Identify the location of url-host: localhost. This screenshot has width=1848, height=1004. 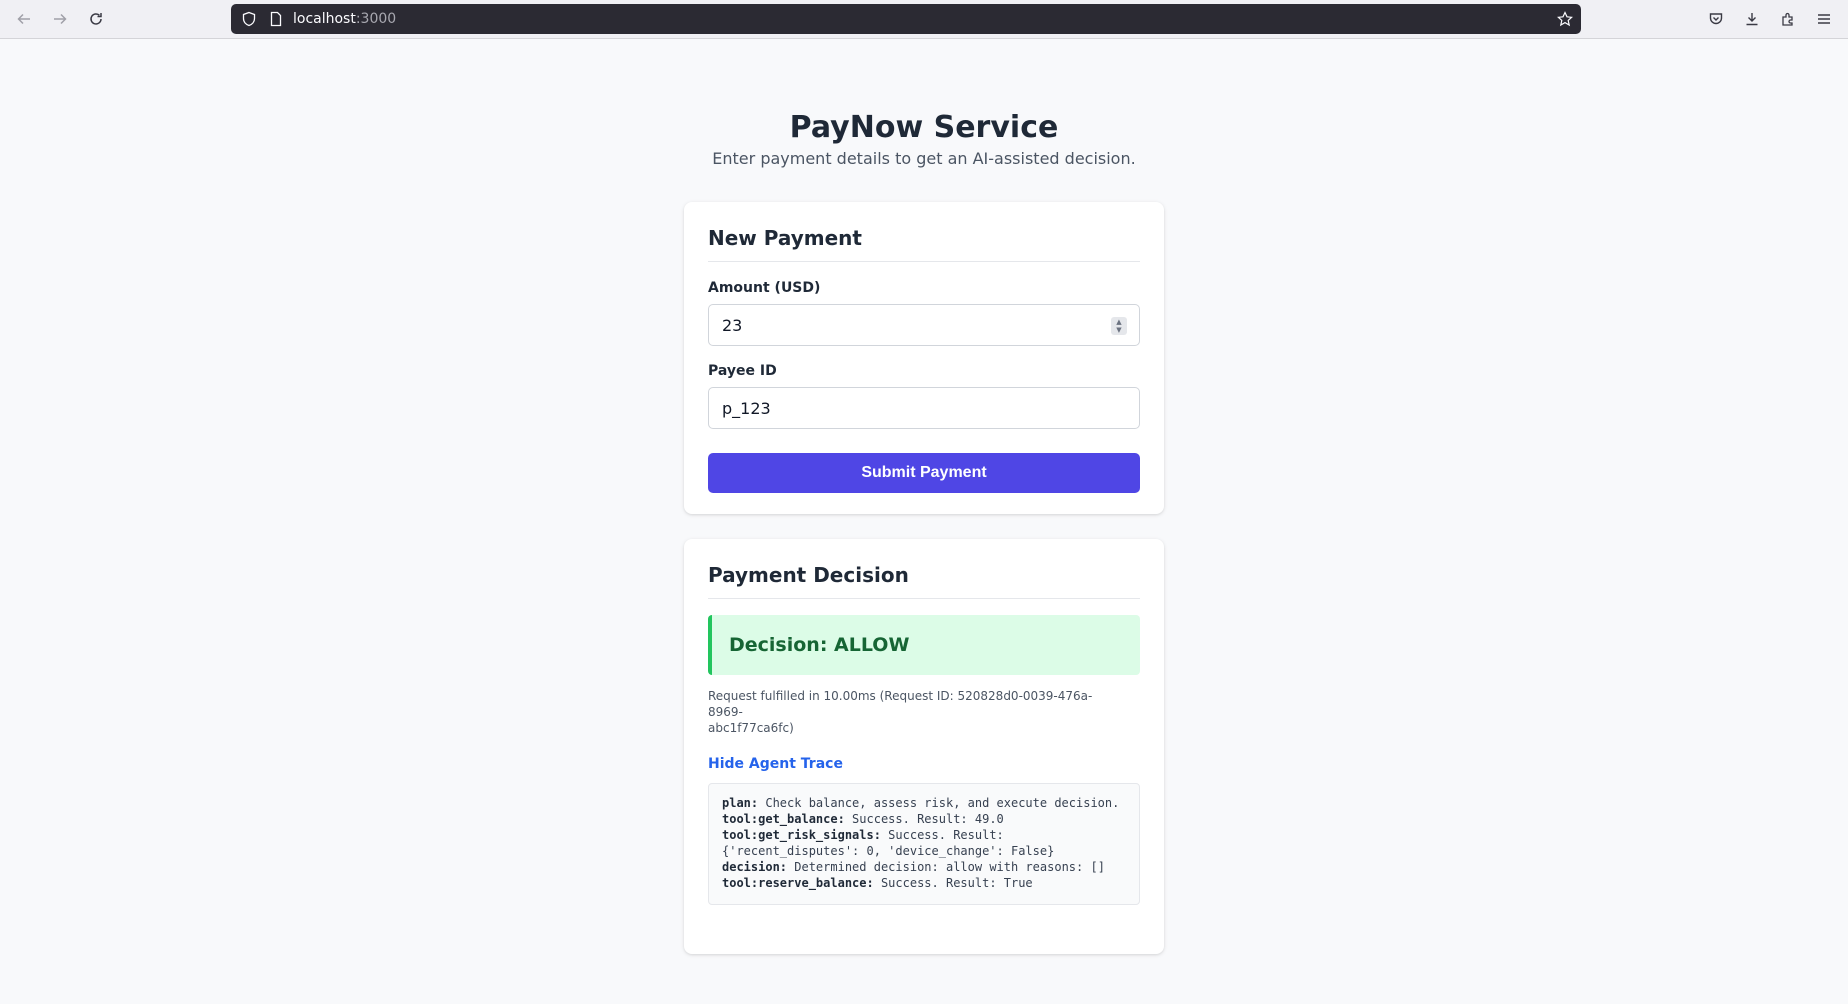
(324, 19).